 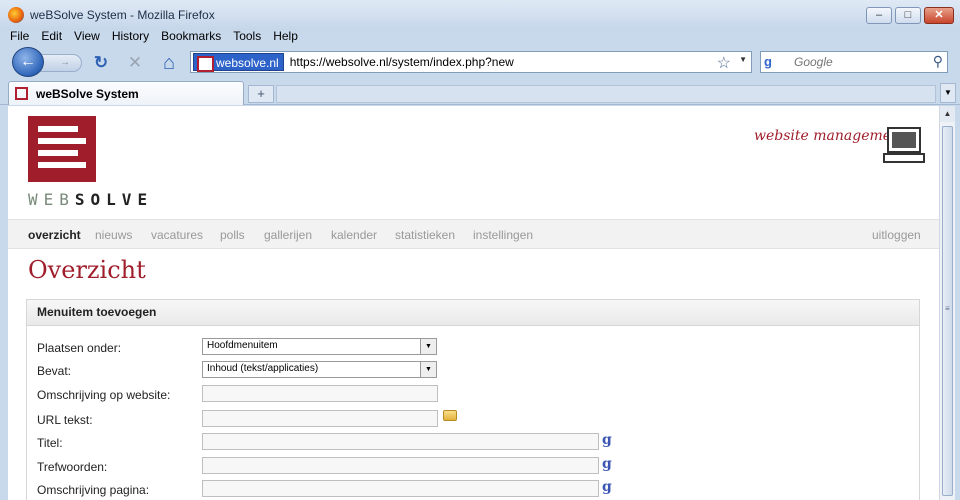 What do you see at coordinates (62, 149) in the screenshot?
I see `websolve-logo-icon` at bounding box center [62, 149].